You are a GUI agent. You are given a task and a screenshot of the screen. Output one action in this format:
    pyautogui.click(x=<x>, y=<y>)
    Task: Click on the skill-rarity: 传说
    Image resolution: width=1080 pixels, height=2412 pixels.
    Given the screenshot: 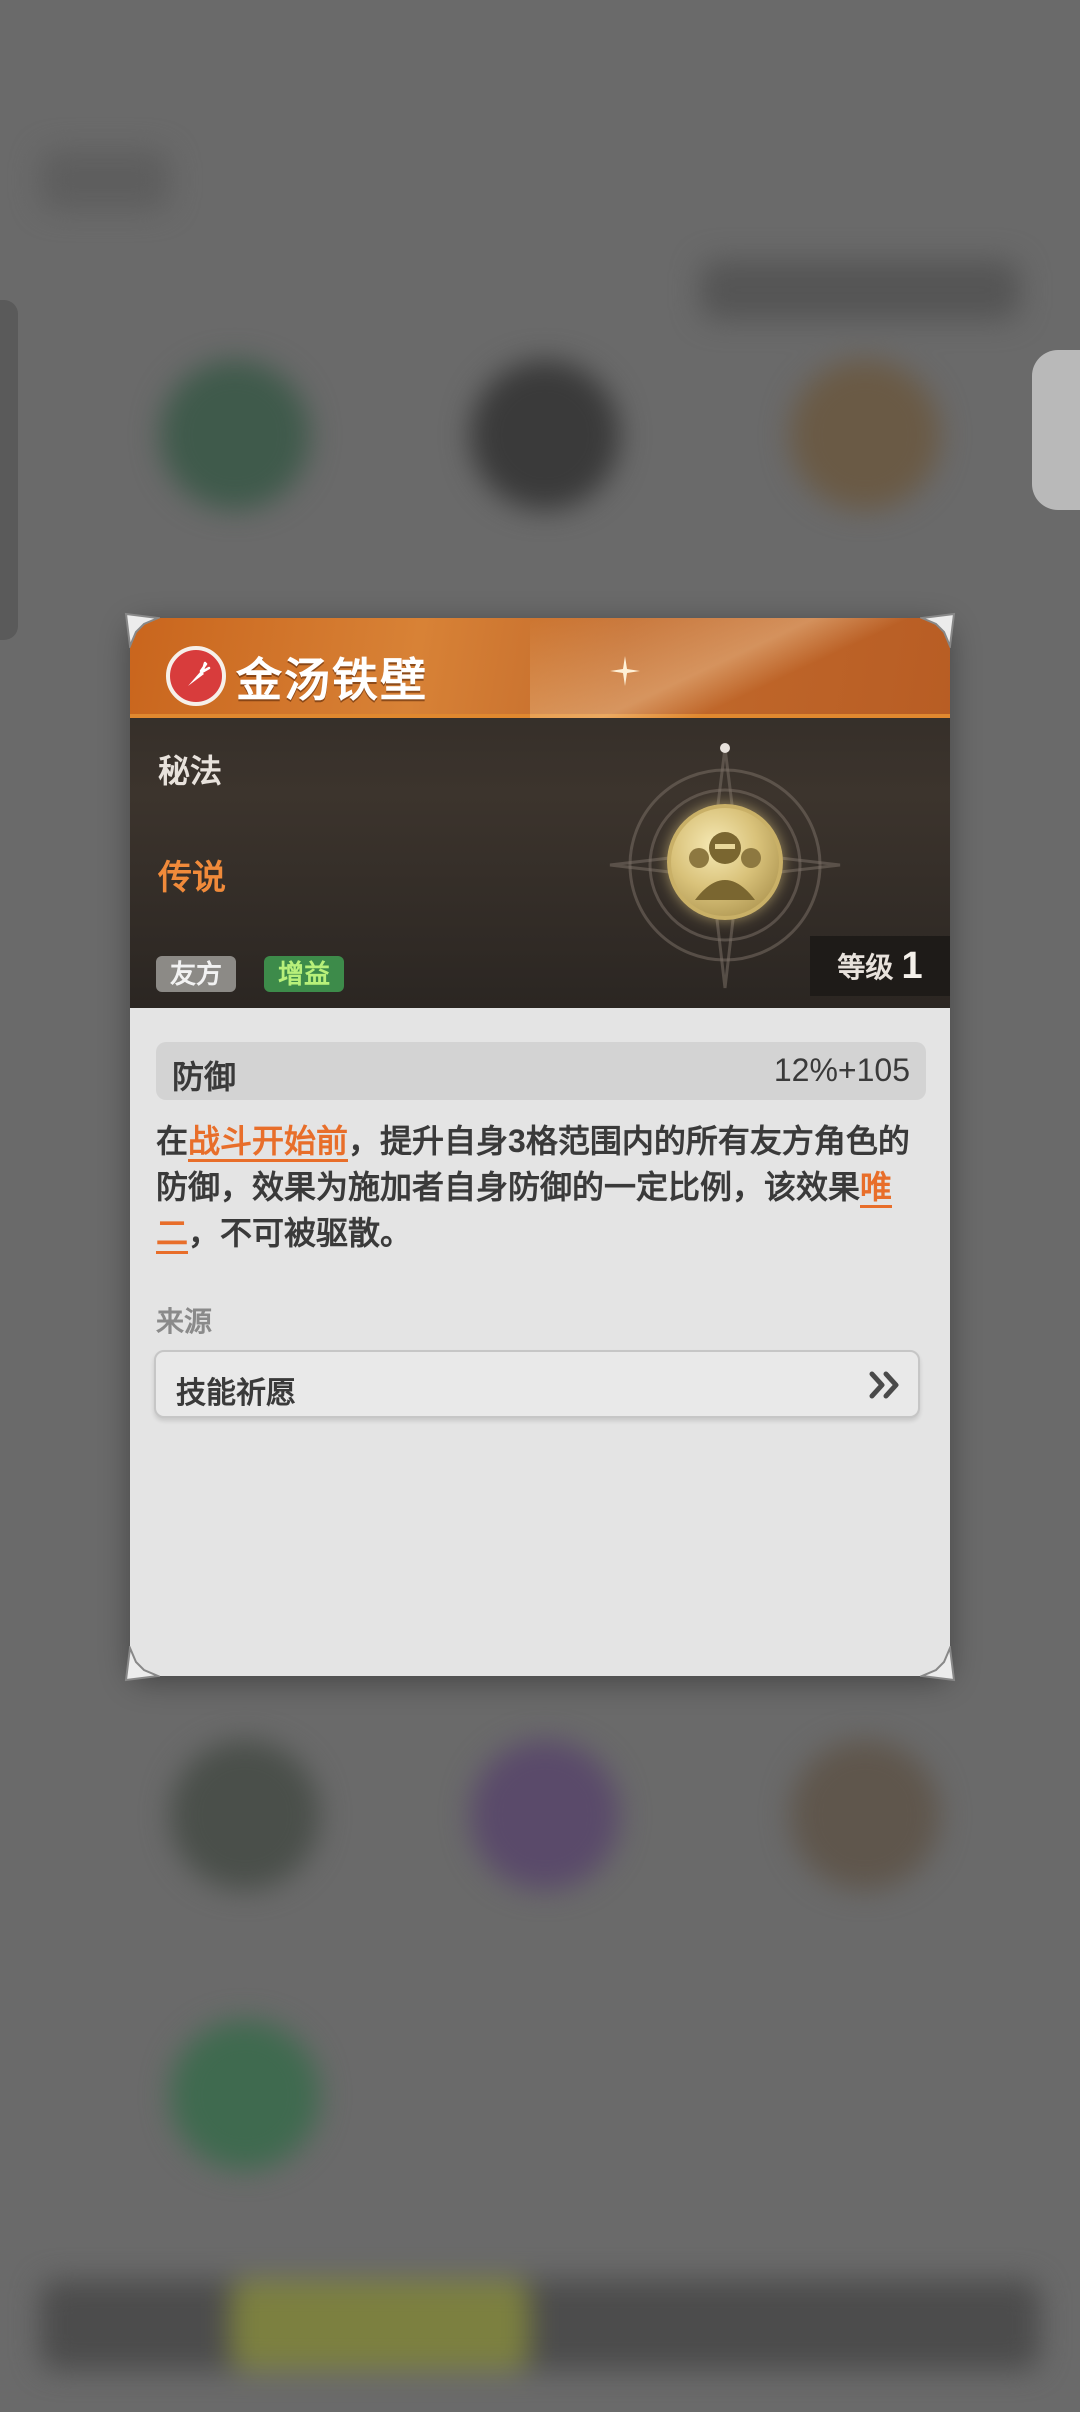 What is the action you would take?
    pyautogui.click(x=192, y=878)
    